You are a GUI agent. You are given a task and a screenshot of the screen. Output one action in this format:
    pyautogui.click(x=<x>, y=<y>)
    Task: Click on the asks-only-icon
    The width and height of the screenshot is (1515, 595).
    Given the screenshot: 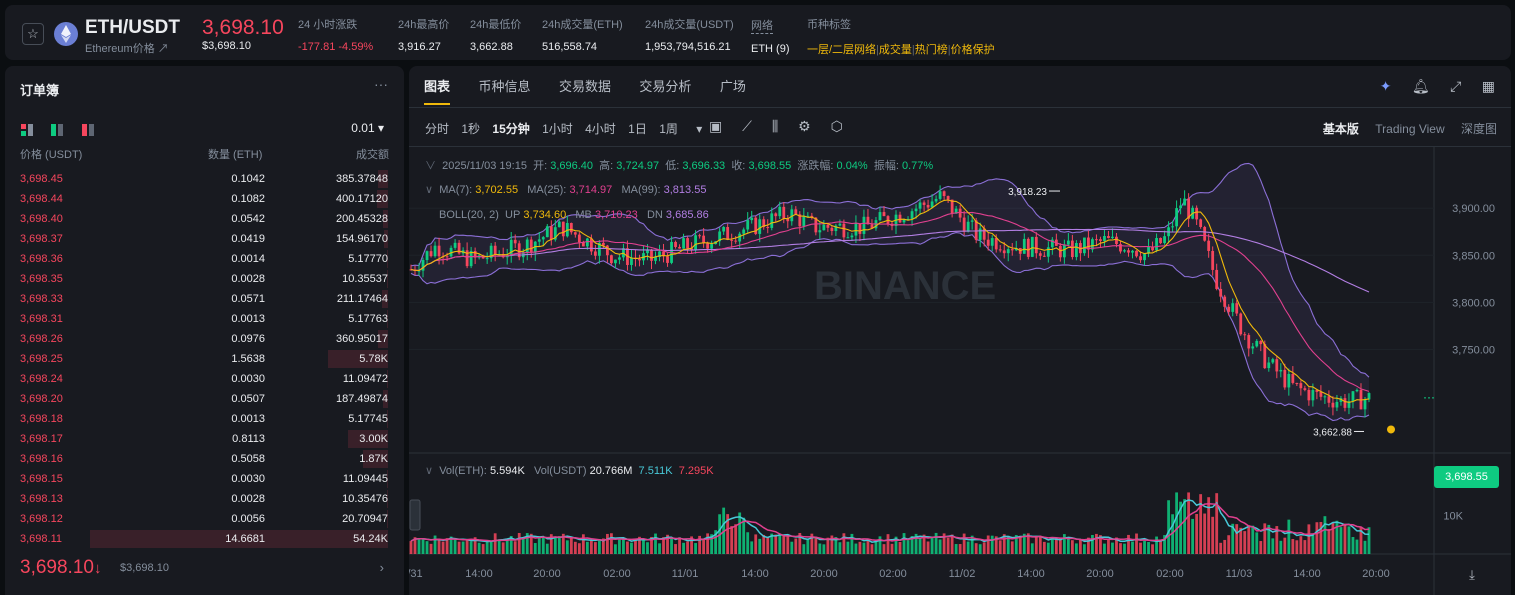 What is the action you would take?
    pyautogui.click(x=87, y=129)
    